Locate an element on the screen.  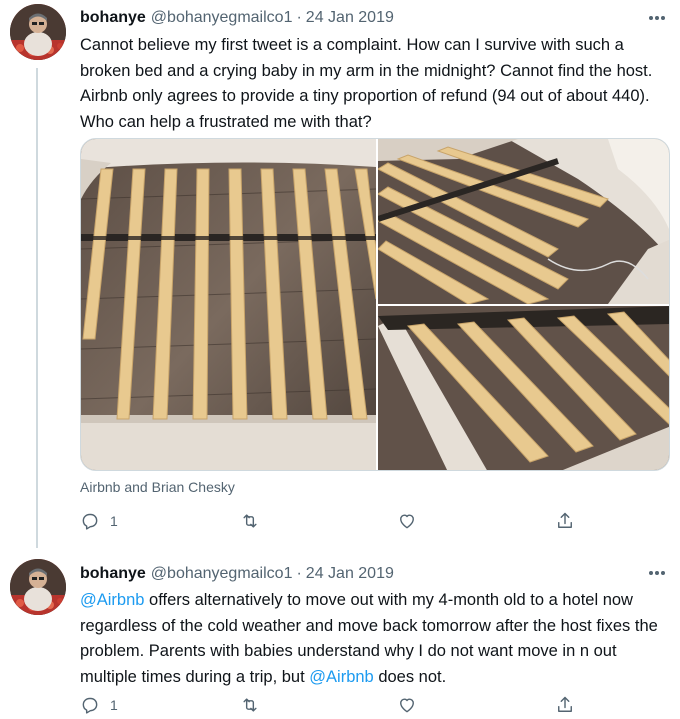
tweet-text-body: does not. is located at coordinates (410, 676).